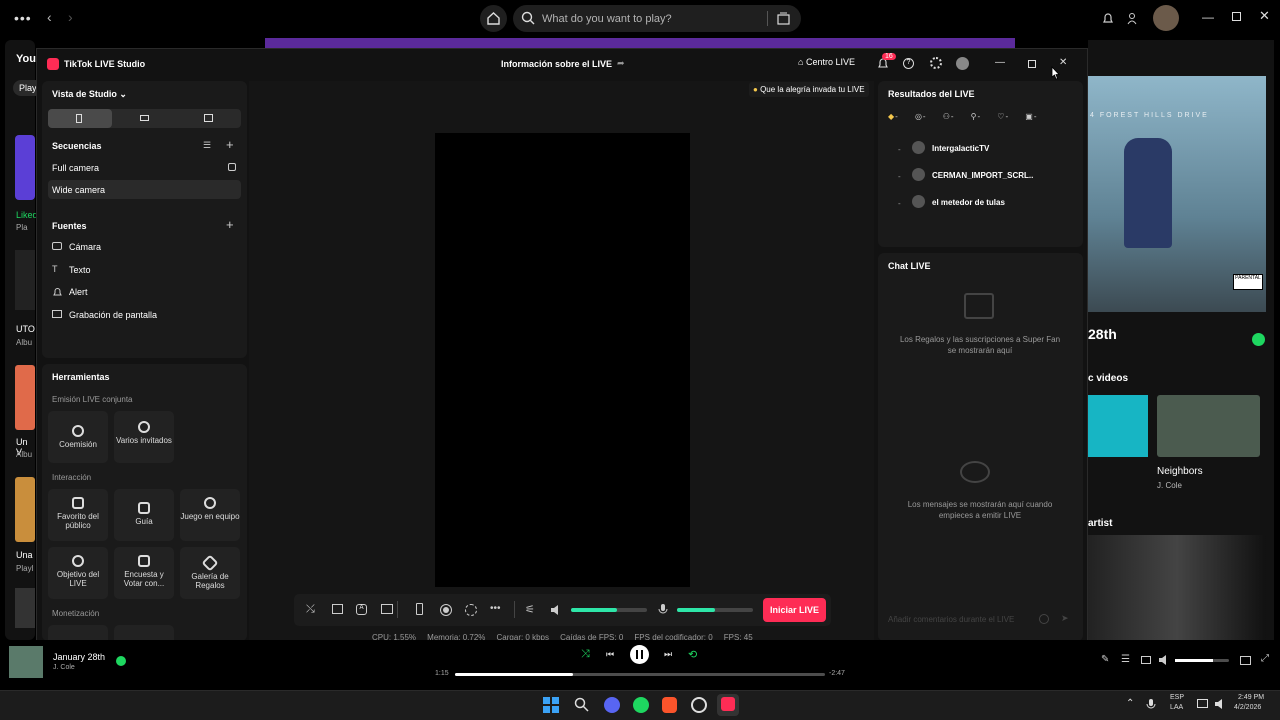 The height and width of the screenshot is (720, 1280). What do you see at coordinates (144, 118) in the screenshot?
I see `landscape-option` at bounding box center [144, 118].